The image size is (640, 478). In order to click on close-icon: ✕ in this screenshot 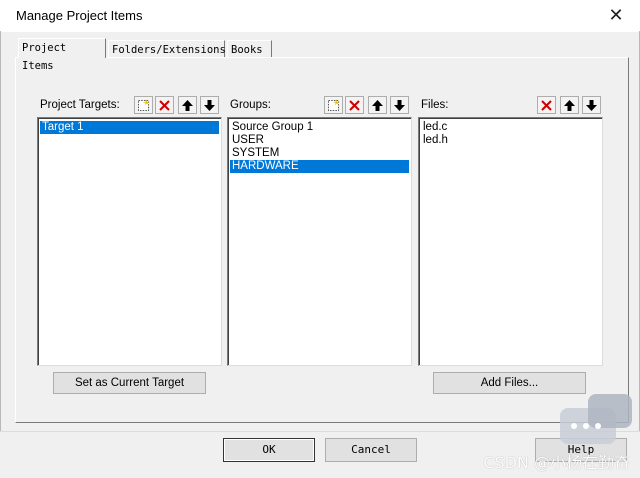, I will do `click(616, 16)`.